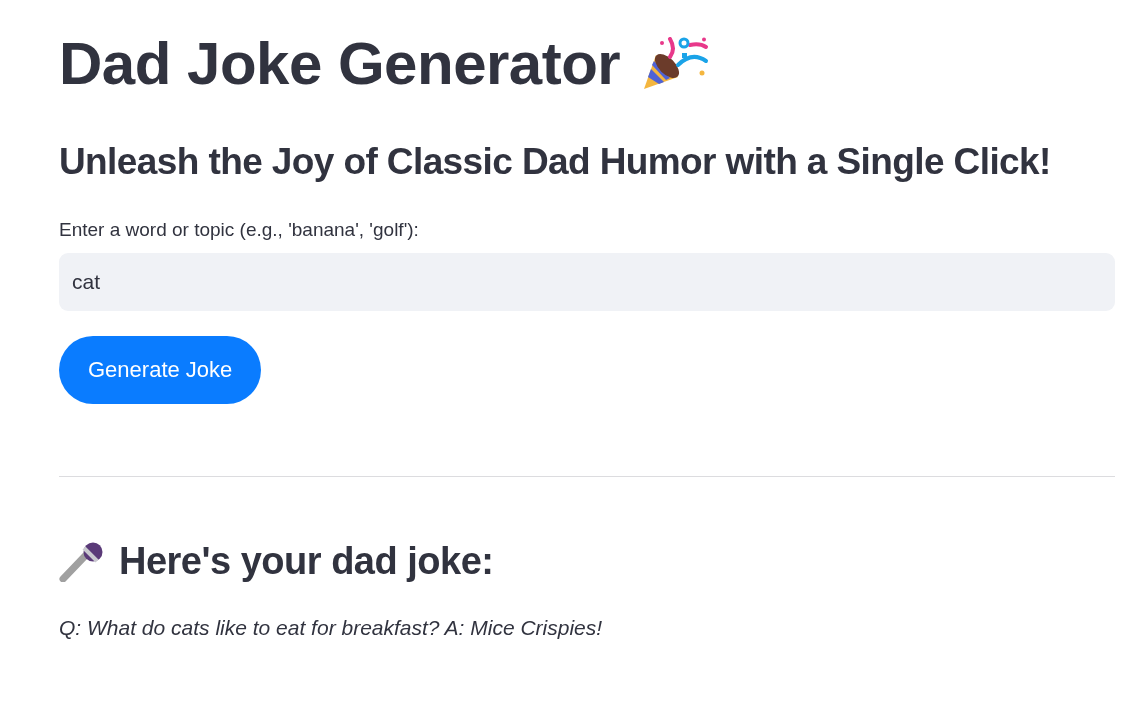 The width and height of the screenshot is (1134, 724). I want to click on generate-joke-button: Generate Joke, so click(160, 370).